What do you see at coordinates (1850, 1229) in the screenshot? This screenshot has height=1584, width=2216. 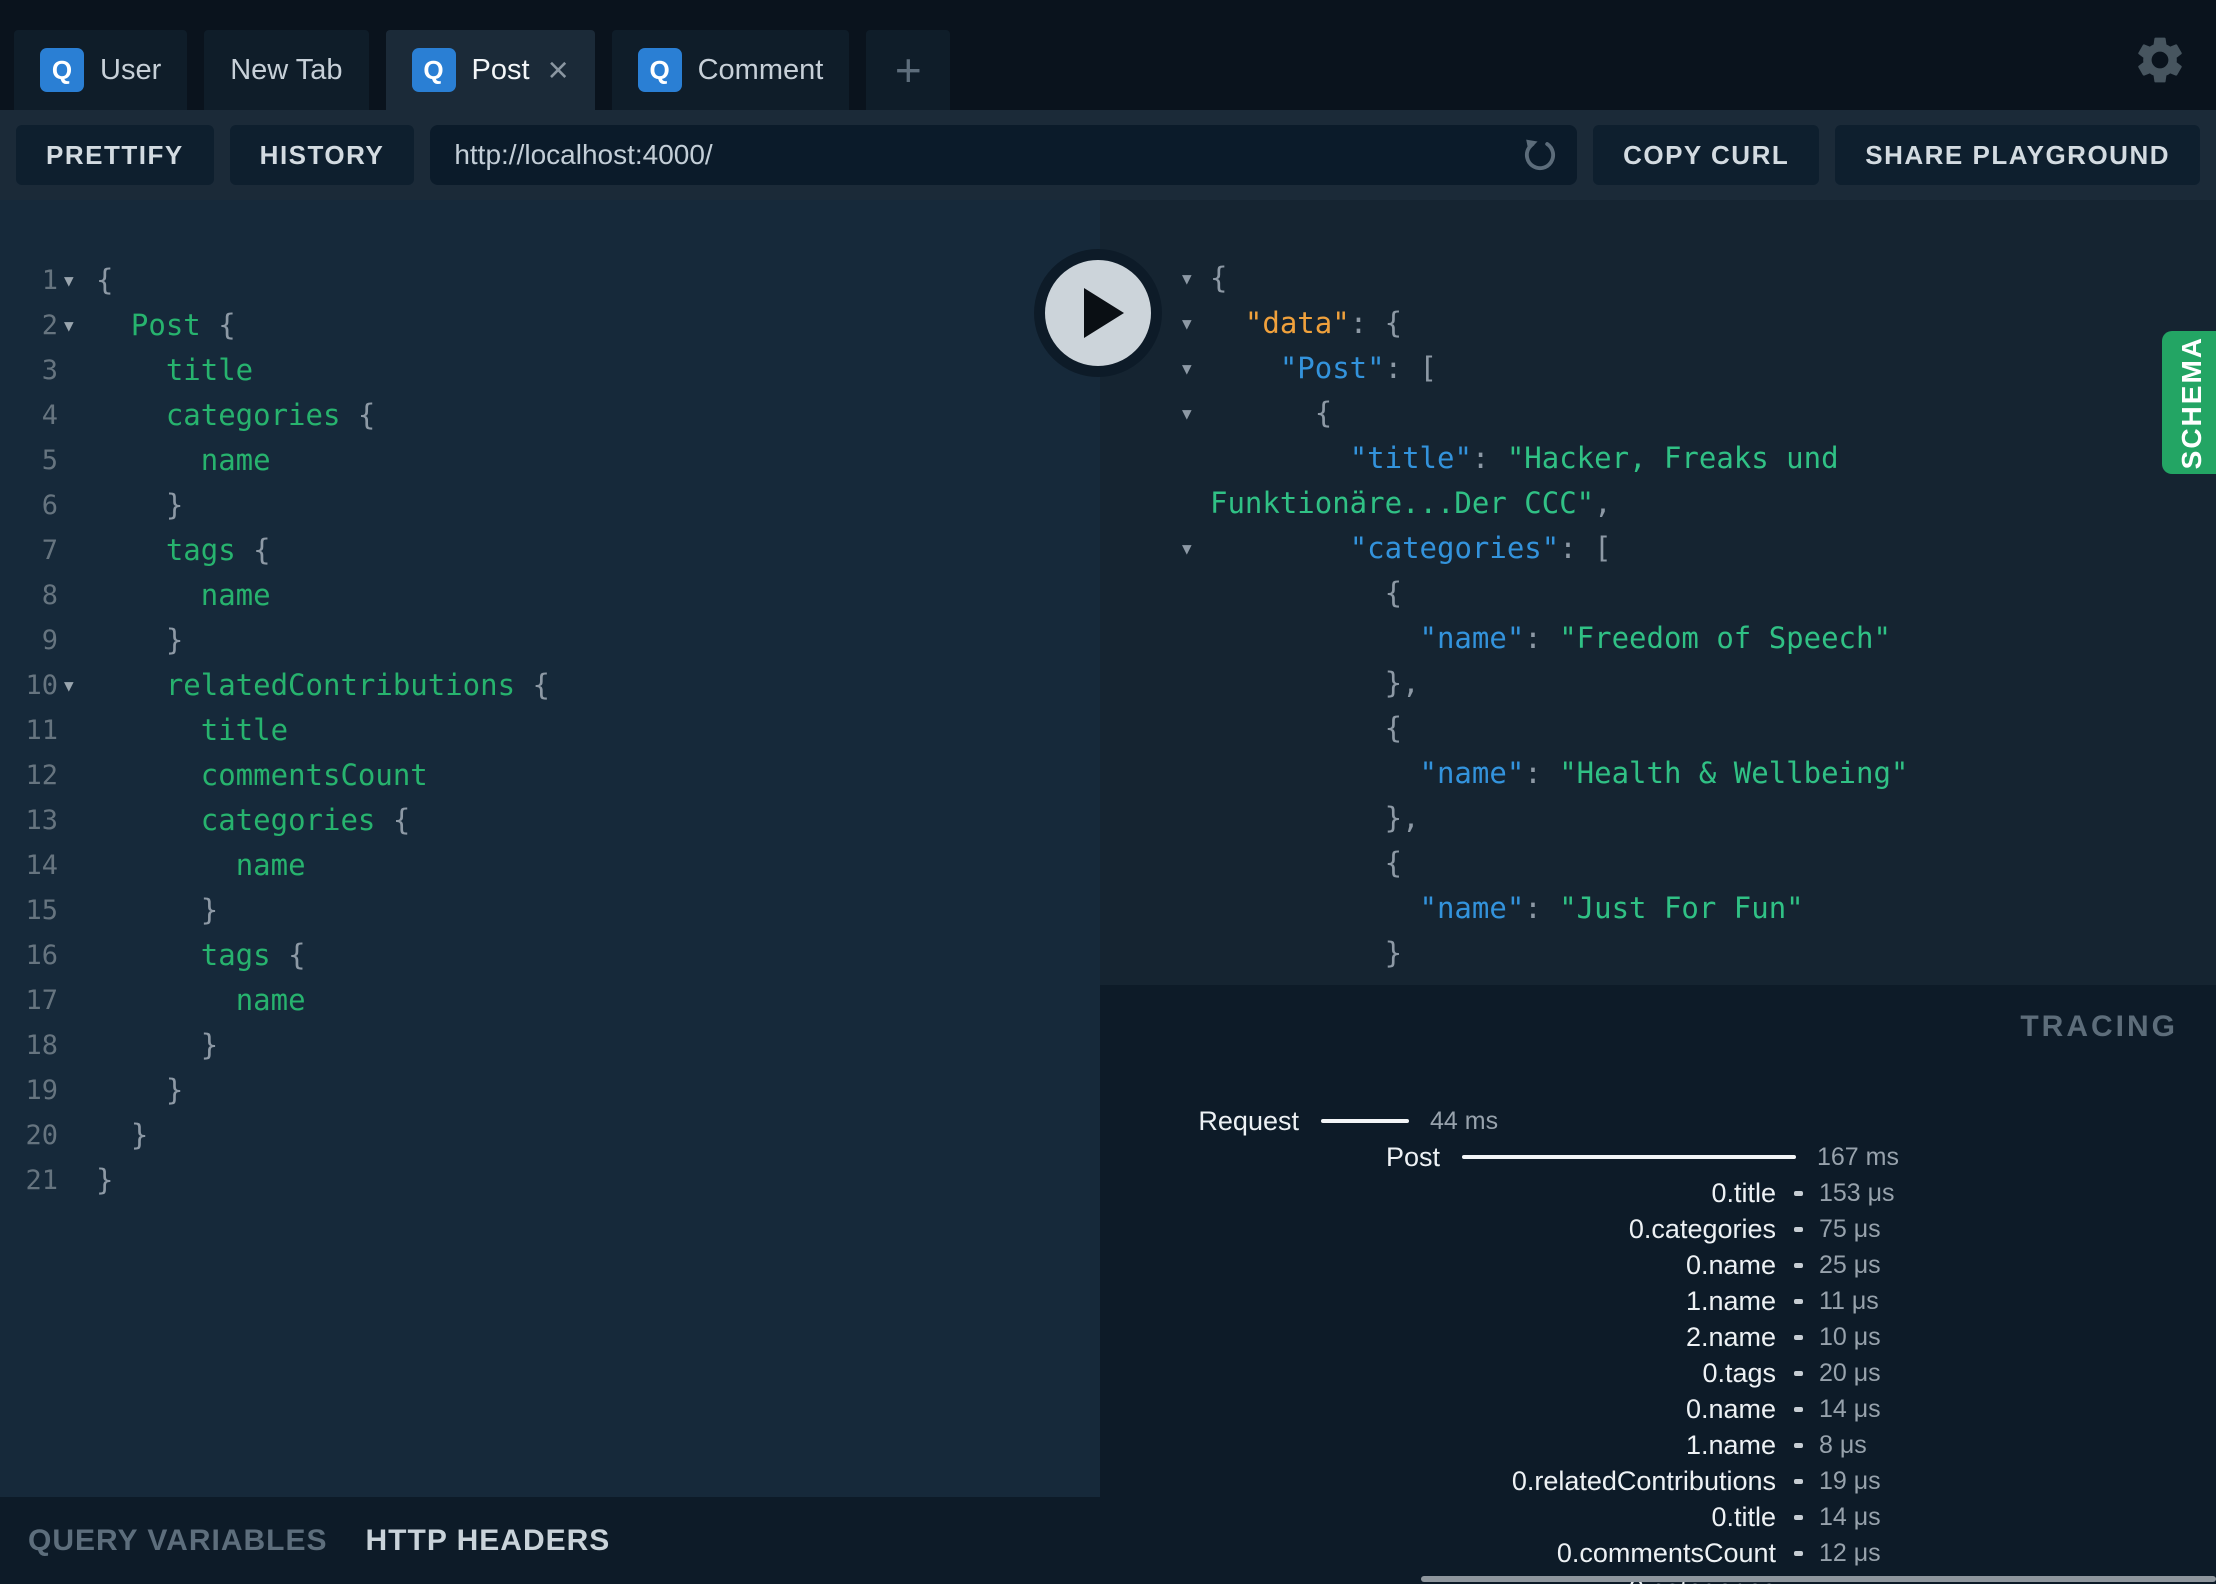 I see `tracing-duration-value: 75 μs` at bounding box center [1850, 1229].